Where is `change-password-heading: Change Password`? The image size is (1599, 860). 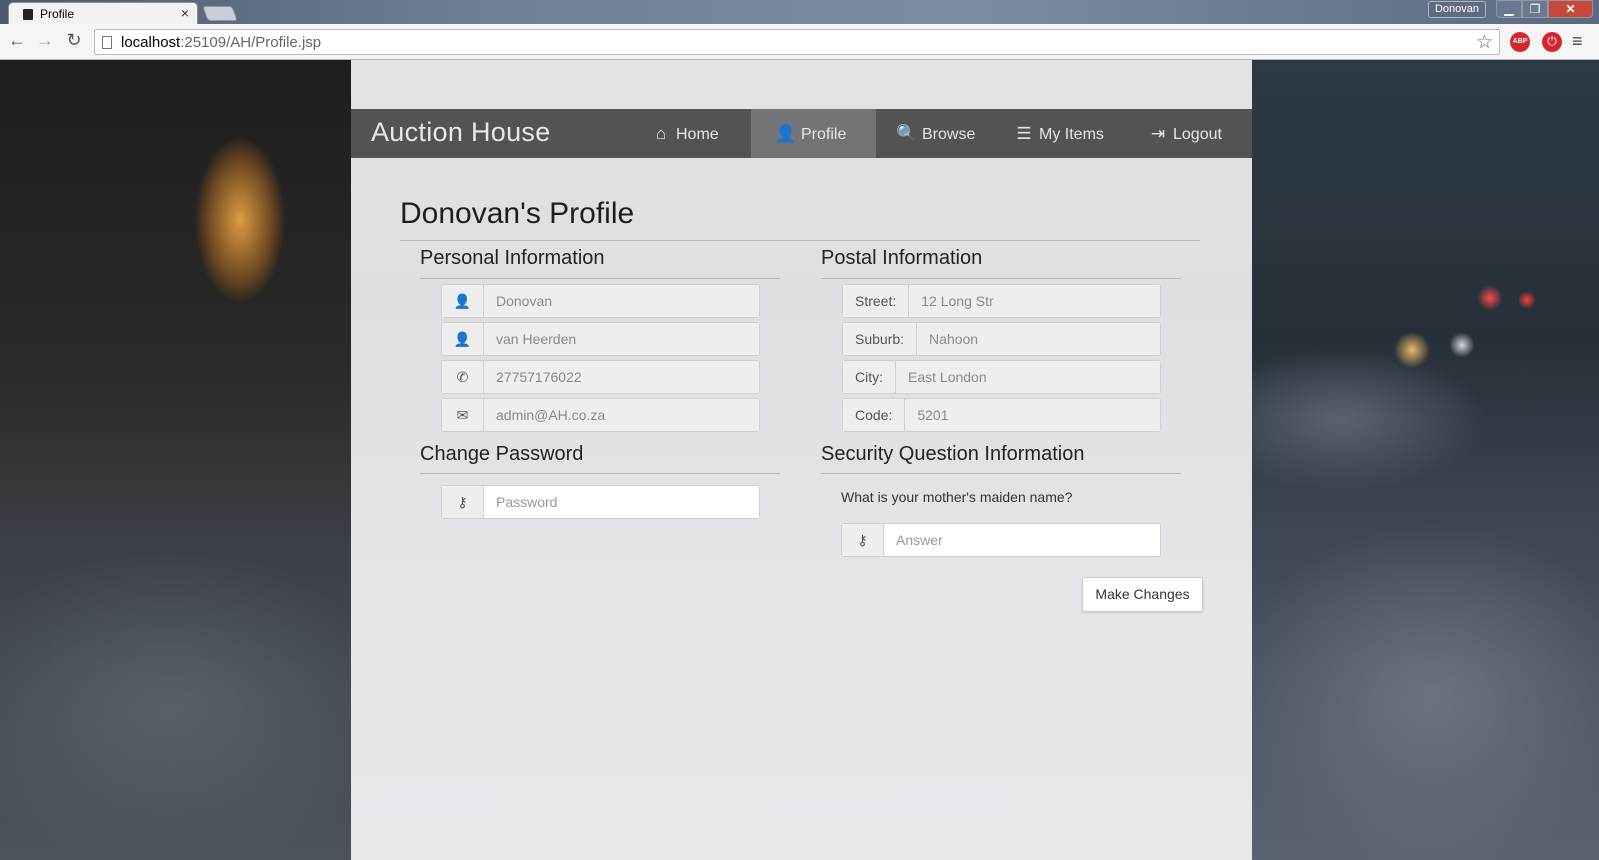
change-password-heading: Change Password is located at coordinates (502, 454).